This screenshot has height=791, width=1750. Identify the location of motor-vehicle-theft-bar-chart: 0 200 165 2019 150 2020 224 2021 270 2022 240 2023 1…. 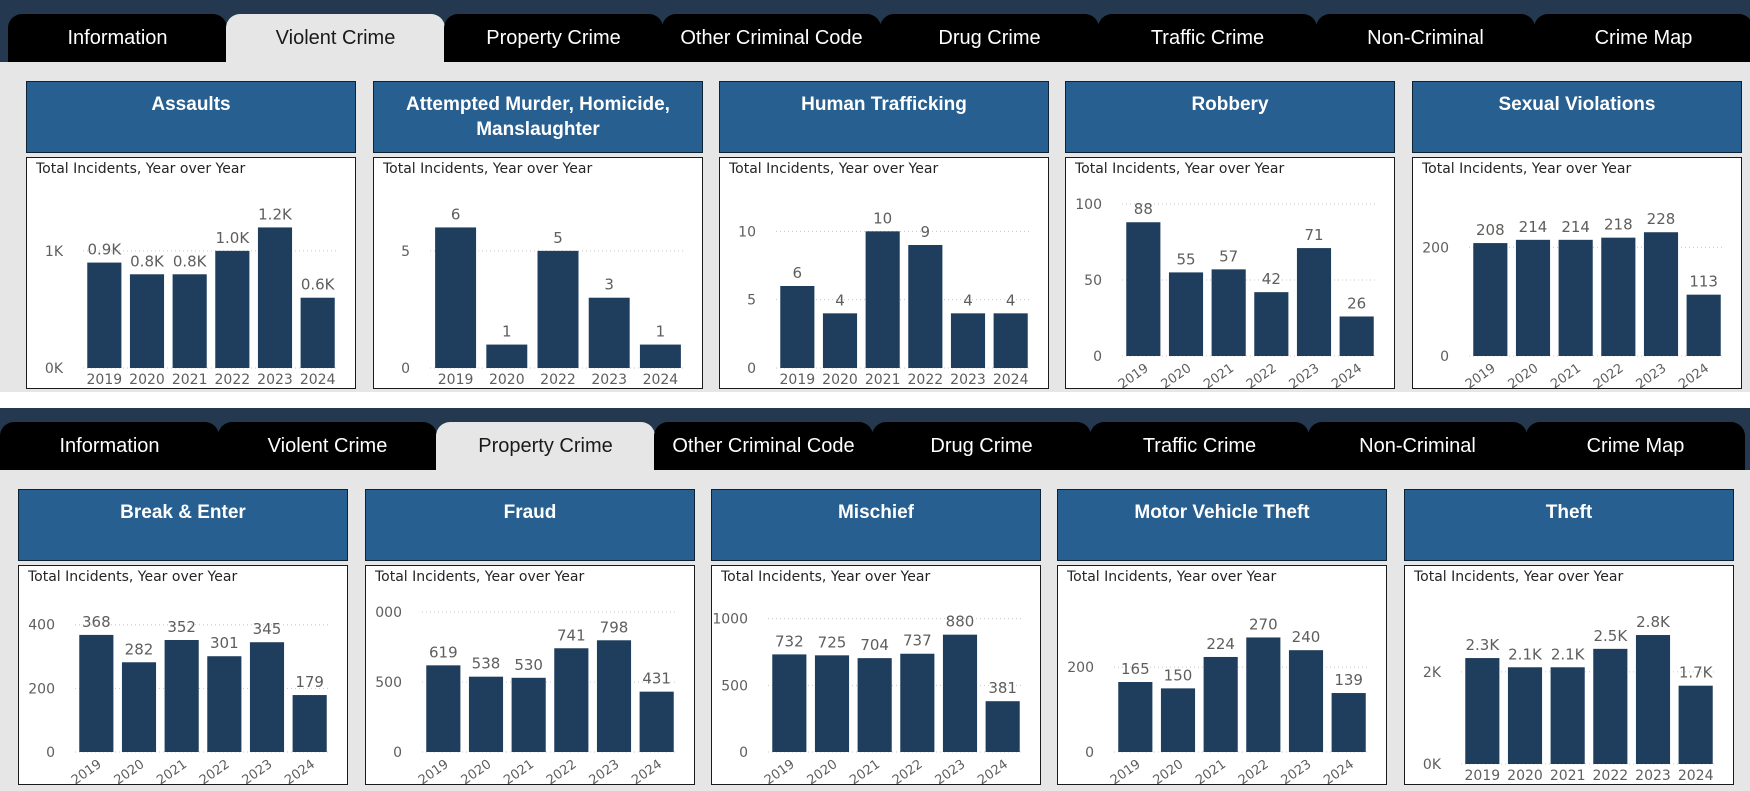
(1222, 686).